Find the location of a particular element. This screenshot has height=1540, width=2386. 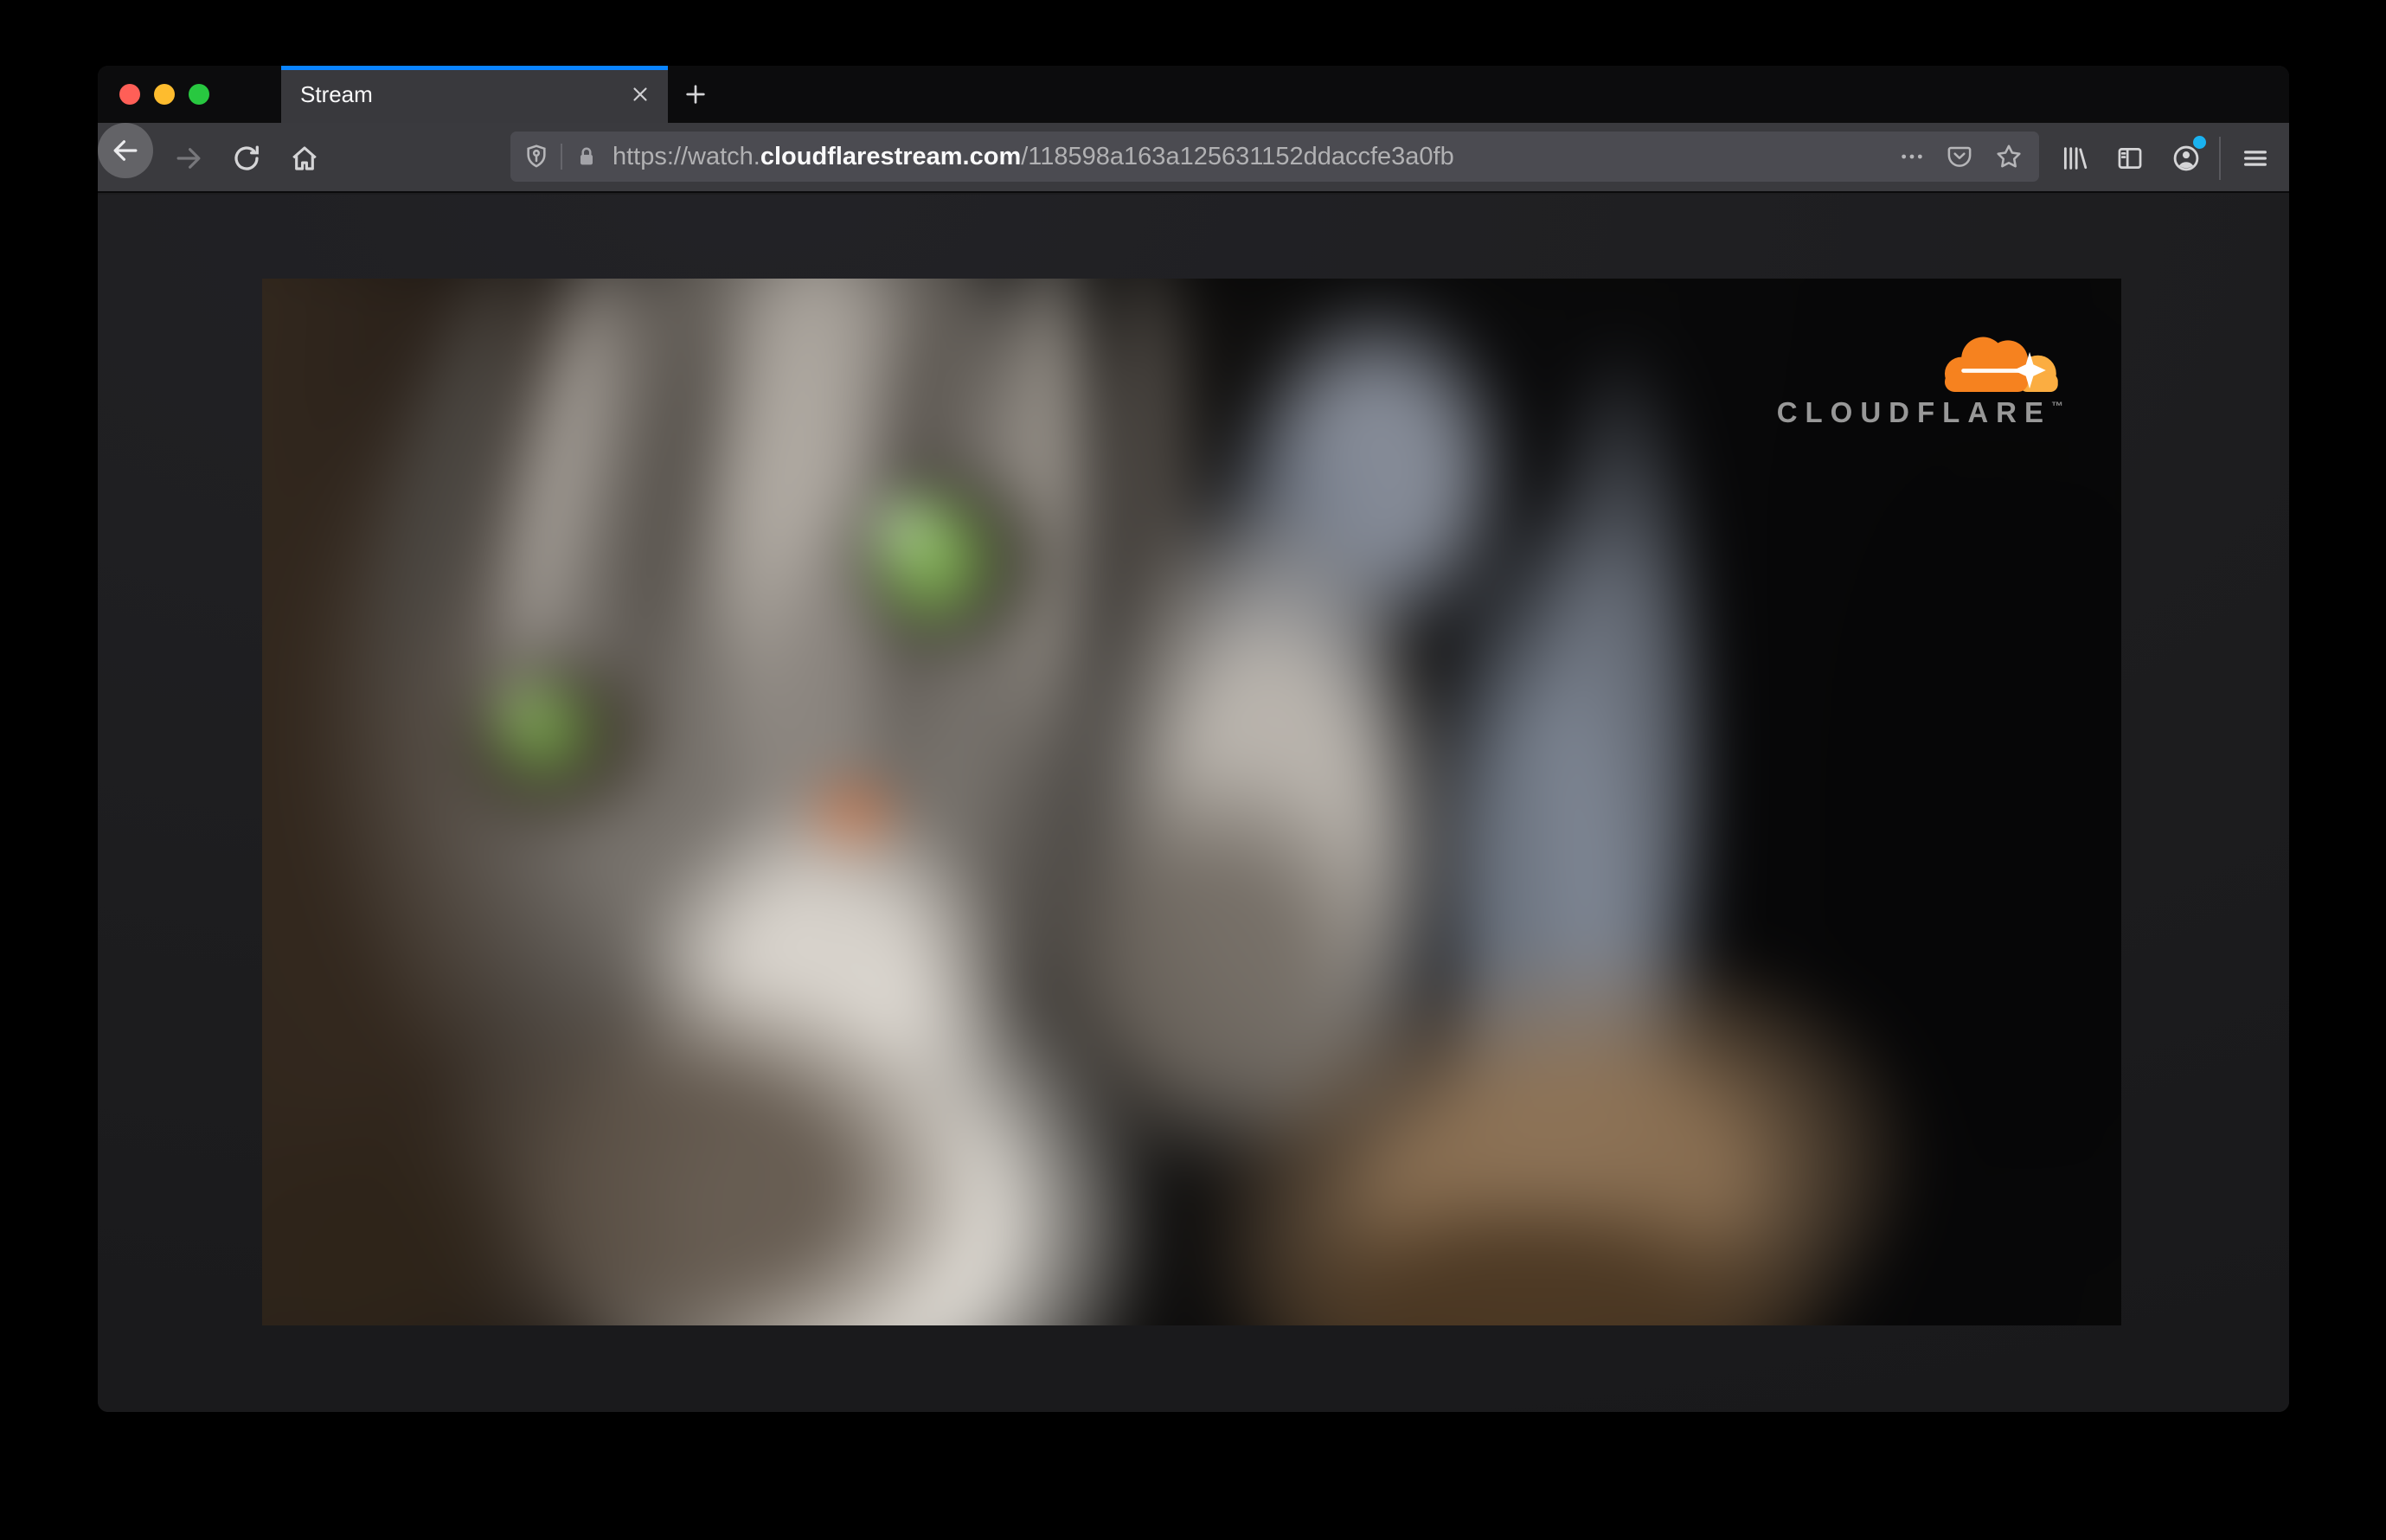

close-tab-icon is located at coordinates (640, 94).